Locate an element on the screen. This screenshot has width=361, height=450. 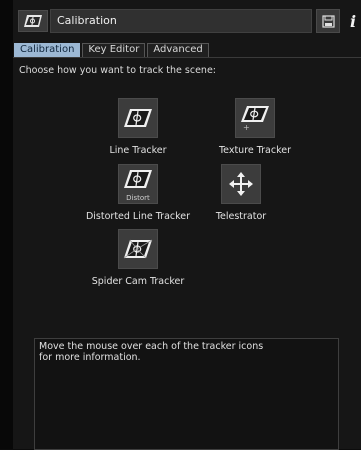
info-button: i is located at coordinates (352, 21).